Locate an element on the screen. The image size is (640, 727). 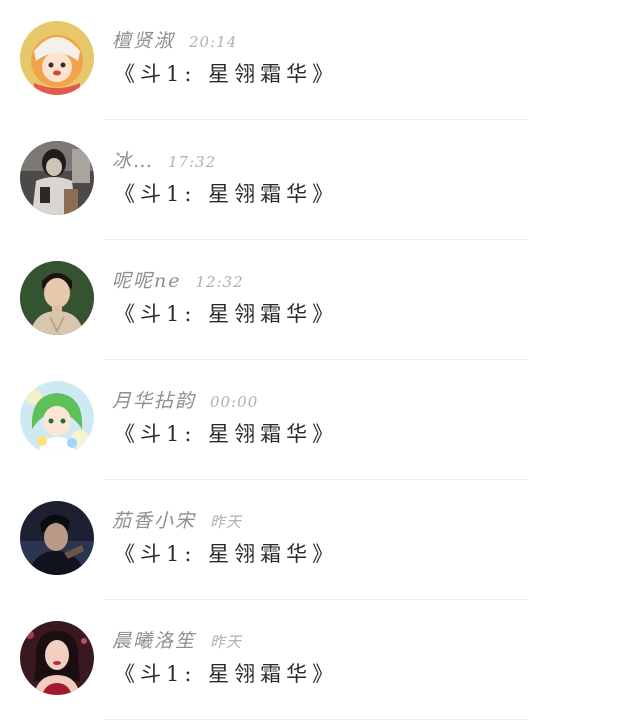
contact-name: 茄香小宋 is located at coordinates (154, 521).